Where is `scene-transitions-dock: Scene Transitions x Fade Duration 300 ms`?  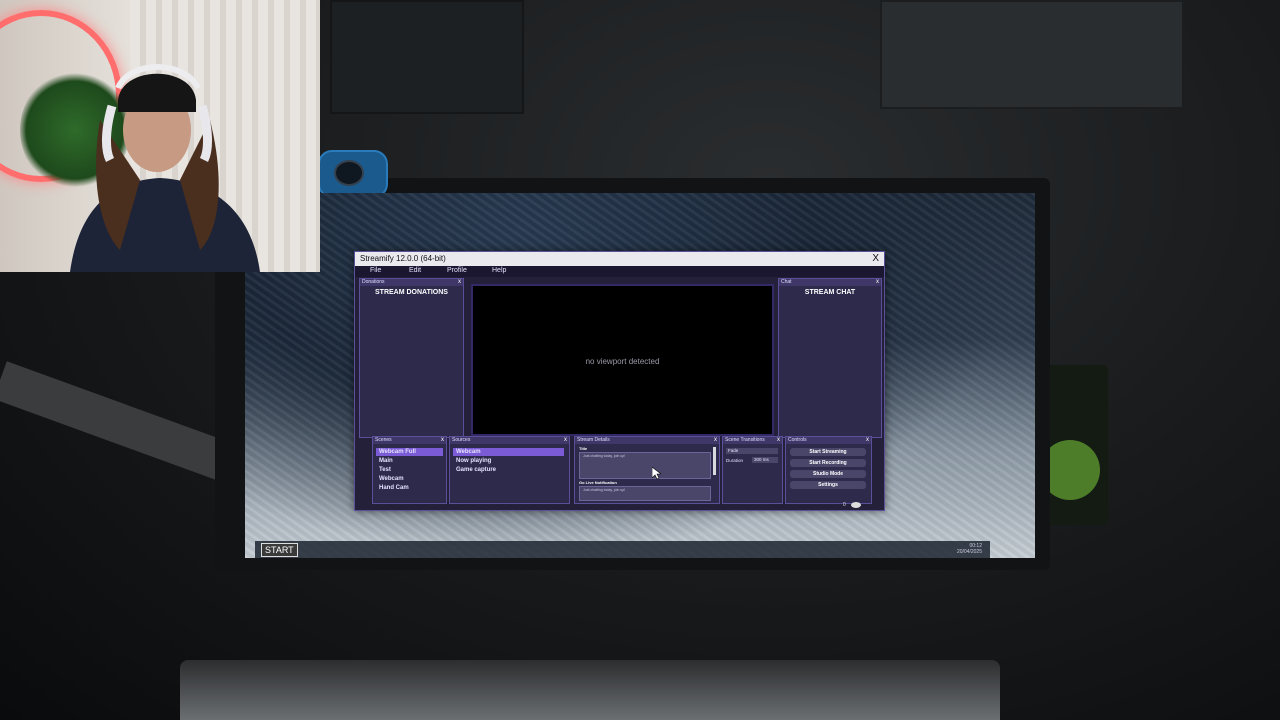
scene-transitions-dock: Scene Transitions x Fade Duration 300 ms is located at coordinates (752, 470).